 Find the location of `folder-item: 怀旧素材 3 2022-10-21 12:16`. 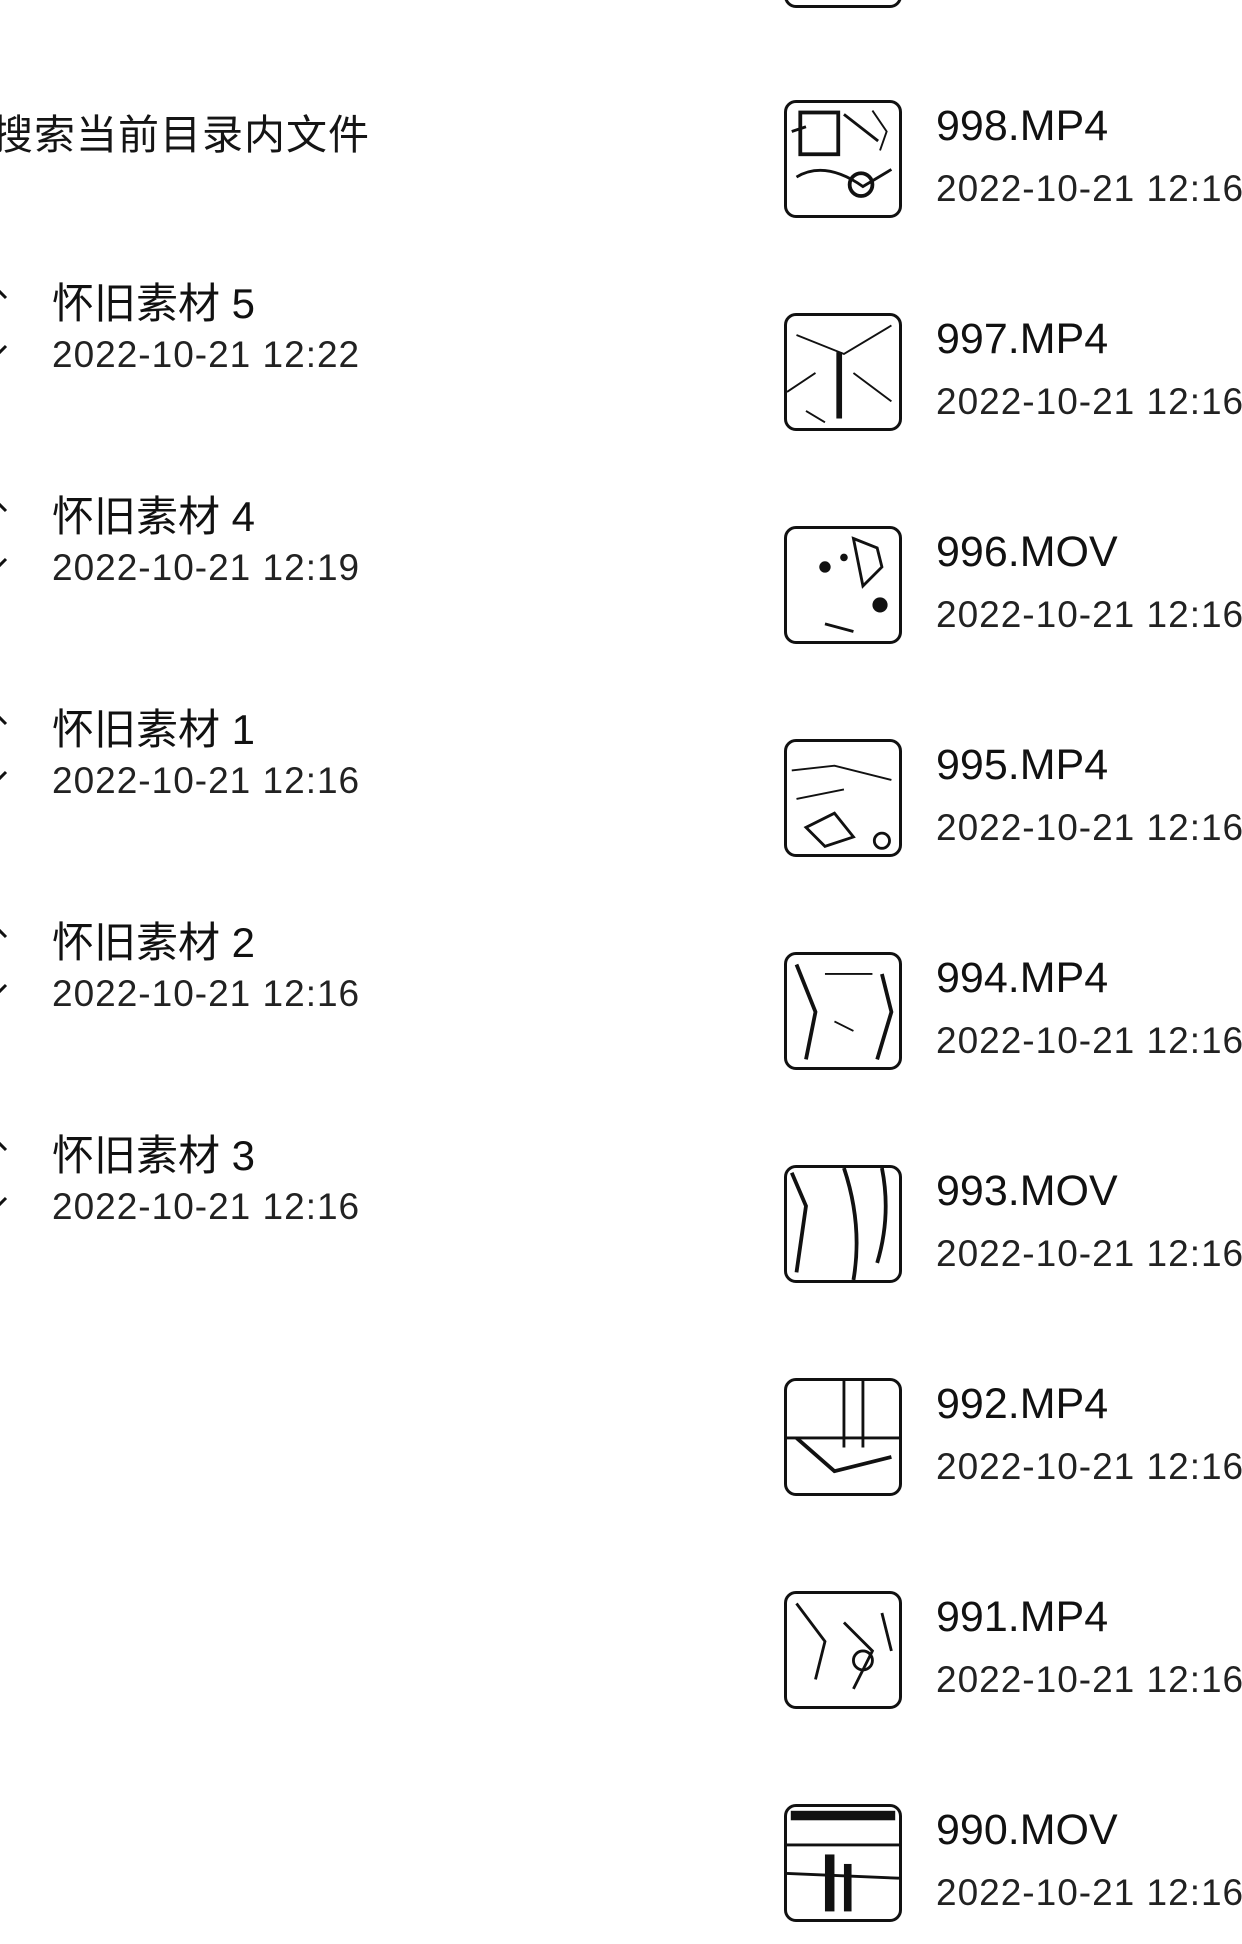

folder-item: 怀旧素材 3 2022-10-21 12:16 is located at coordinates (280, 1197).